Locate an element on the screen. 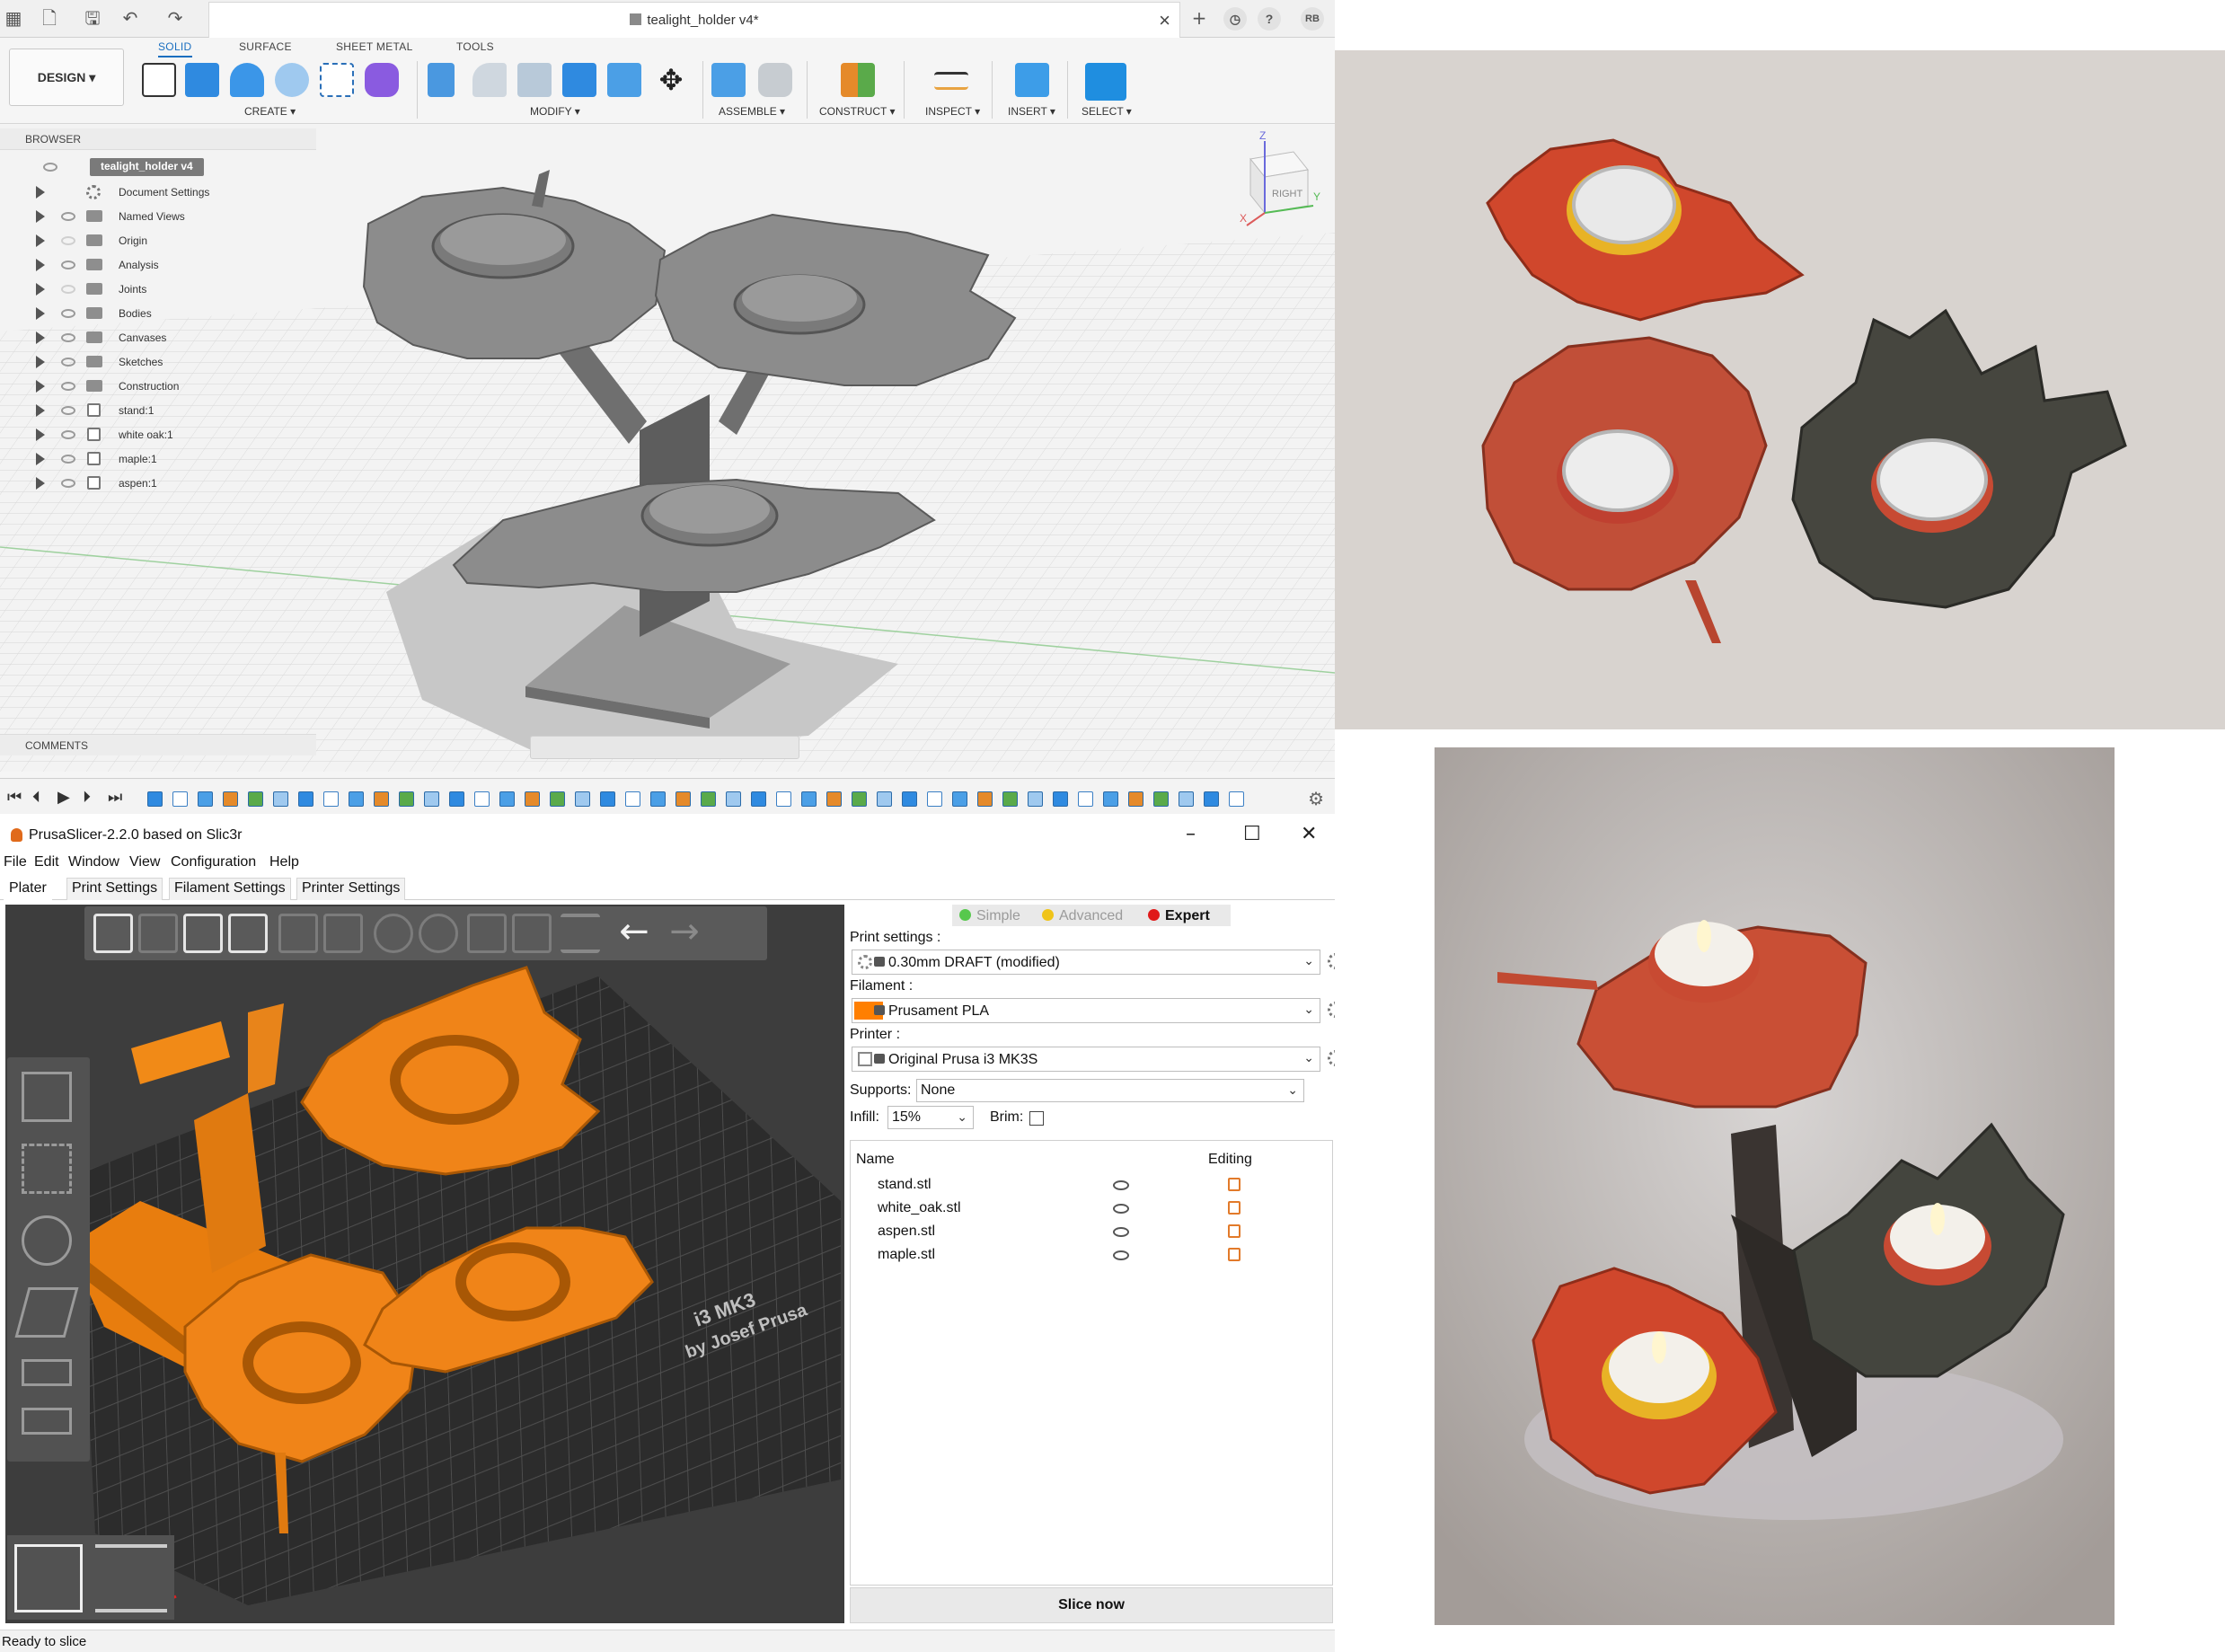 The image size is (2225, 1652). viewcube: RIGHT is located at coordinates (1279, 183).